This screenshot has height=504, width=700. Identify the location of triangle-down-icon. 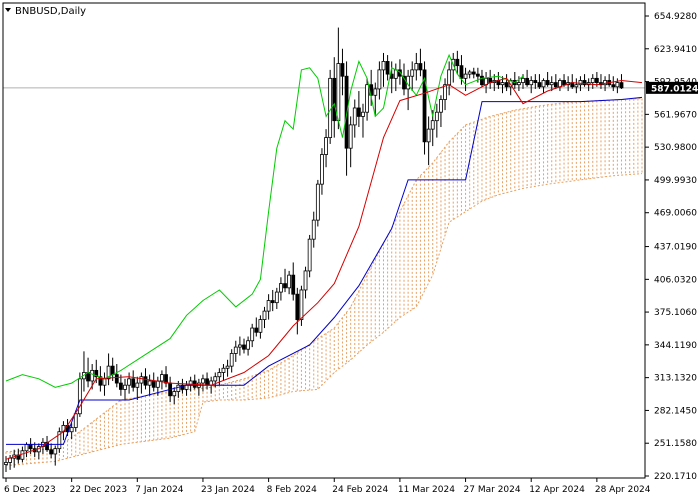
(8, 10).